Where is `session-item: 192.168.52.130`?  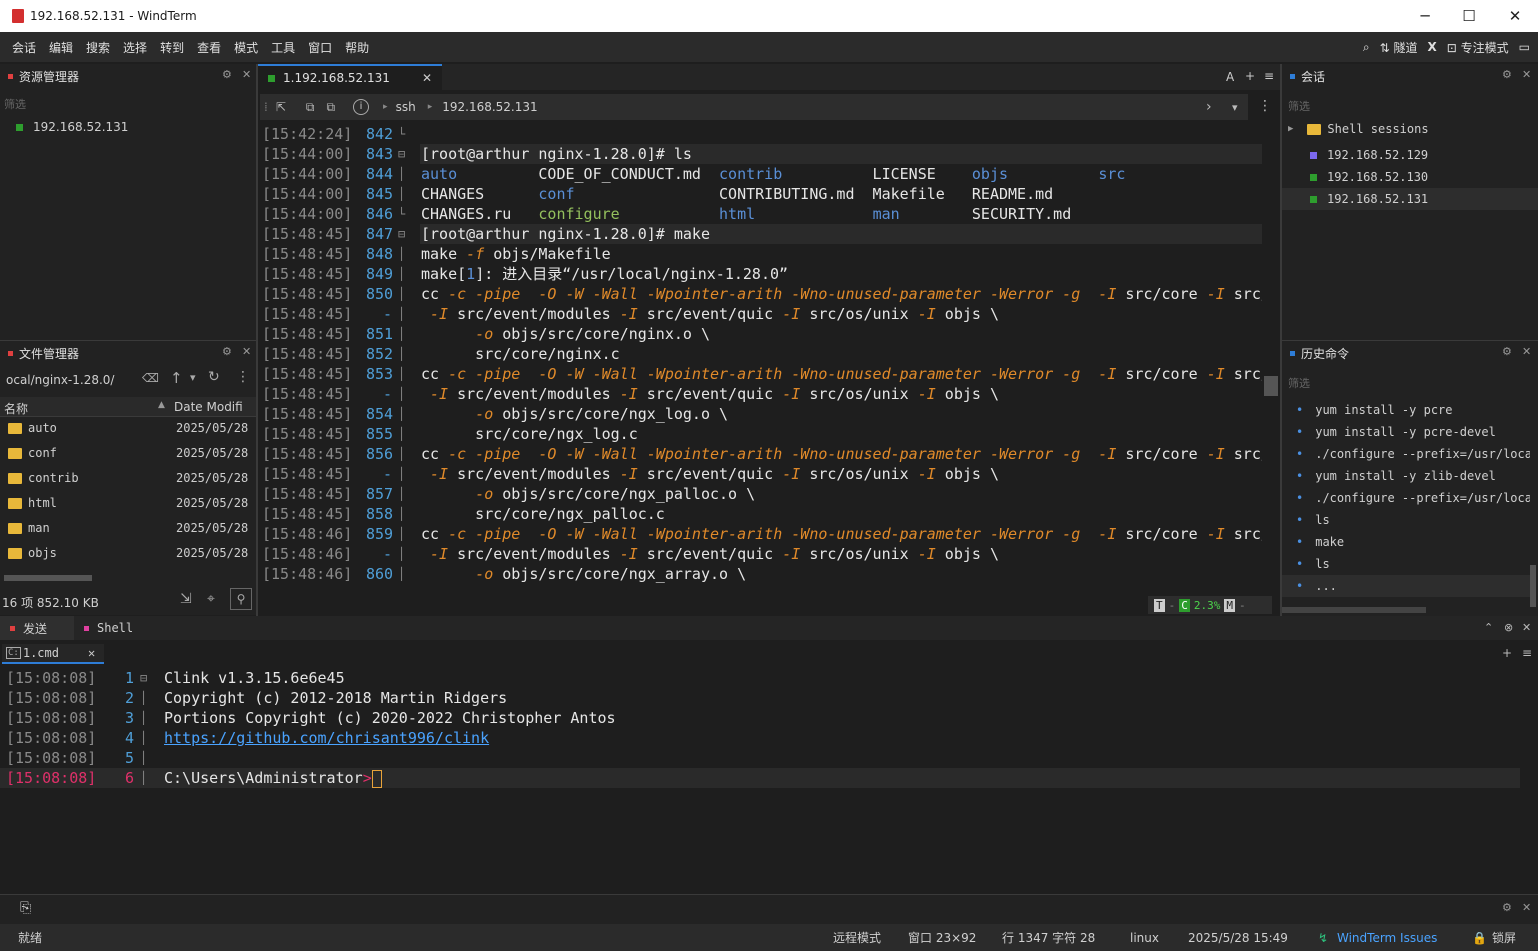 session-item: 192.168.52.130 is located at coordinates (1410, 177).